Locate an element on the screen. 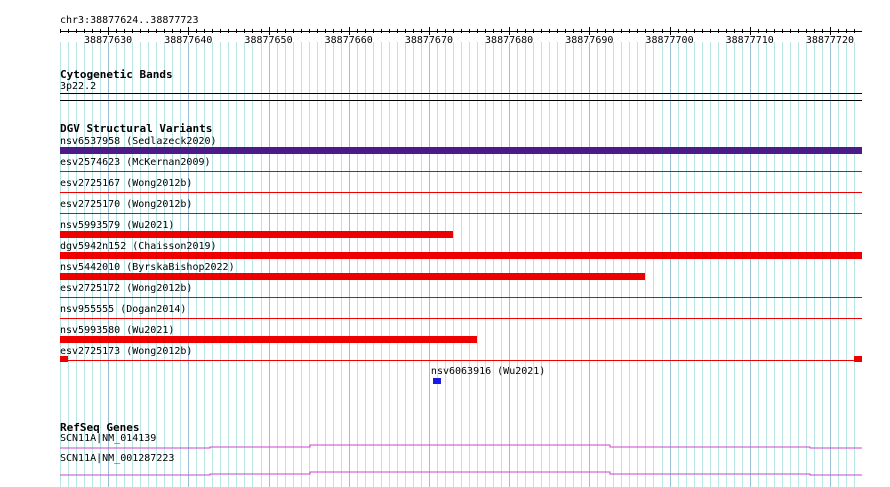 This screenshot has height=487, width=890. ruler-tick-label: 38877640 is located at coordinates (188, 40).